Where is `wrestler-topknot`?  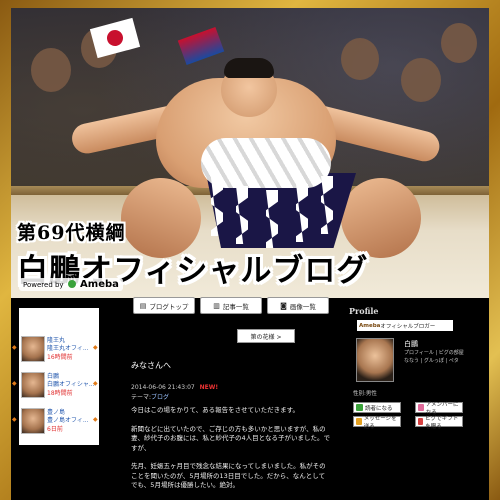
wrestler-topknot is located at coordinates (249, 68).